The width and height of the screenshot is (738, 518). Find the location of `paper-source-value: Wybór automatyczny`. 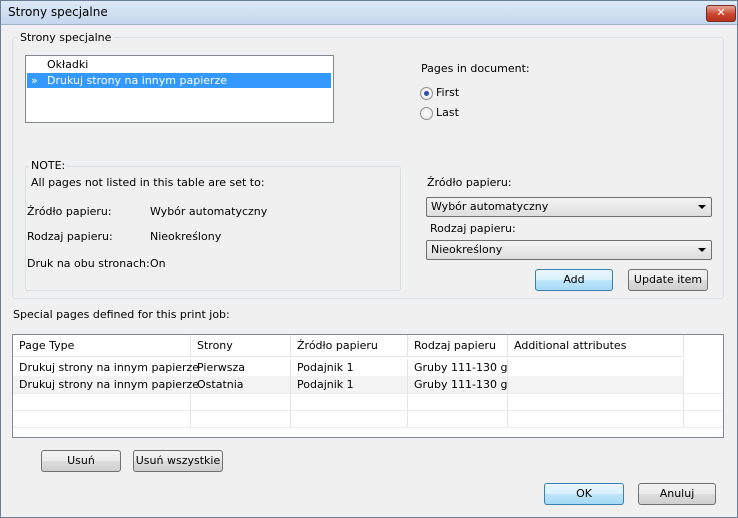

paper-source-value: Wybór automatyczny is located at coordinates (490, 206).